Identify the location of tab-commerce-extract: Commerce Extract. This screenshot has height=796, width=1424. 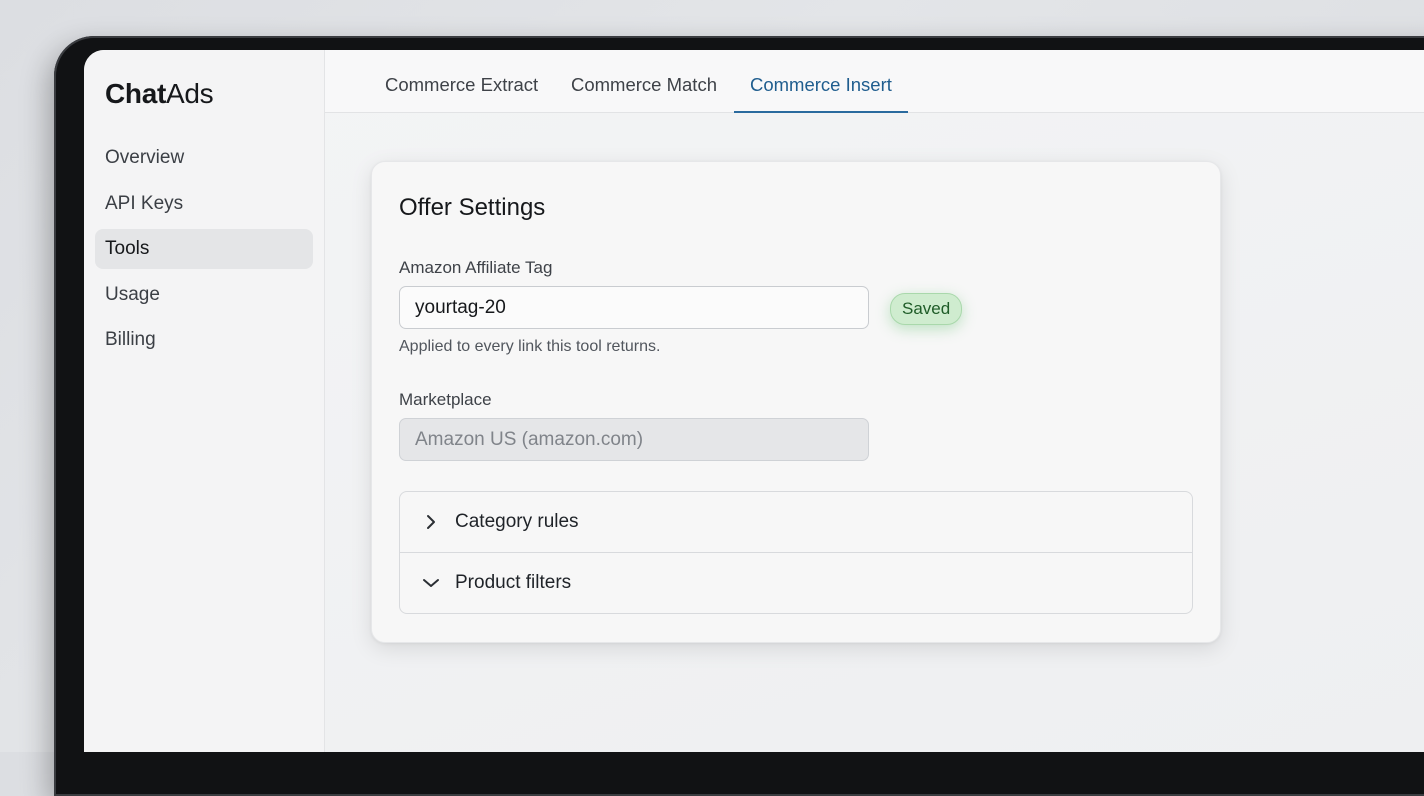
(461, 81).